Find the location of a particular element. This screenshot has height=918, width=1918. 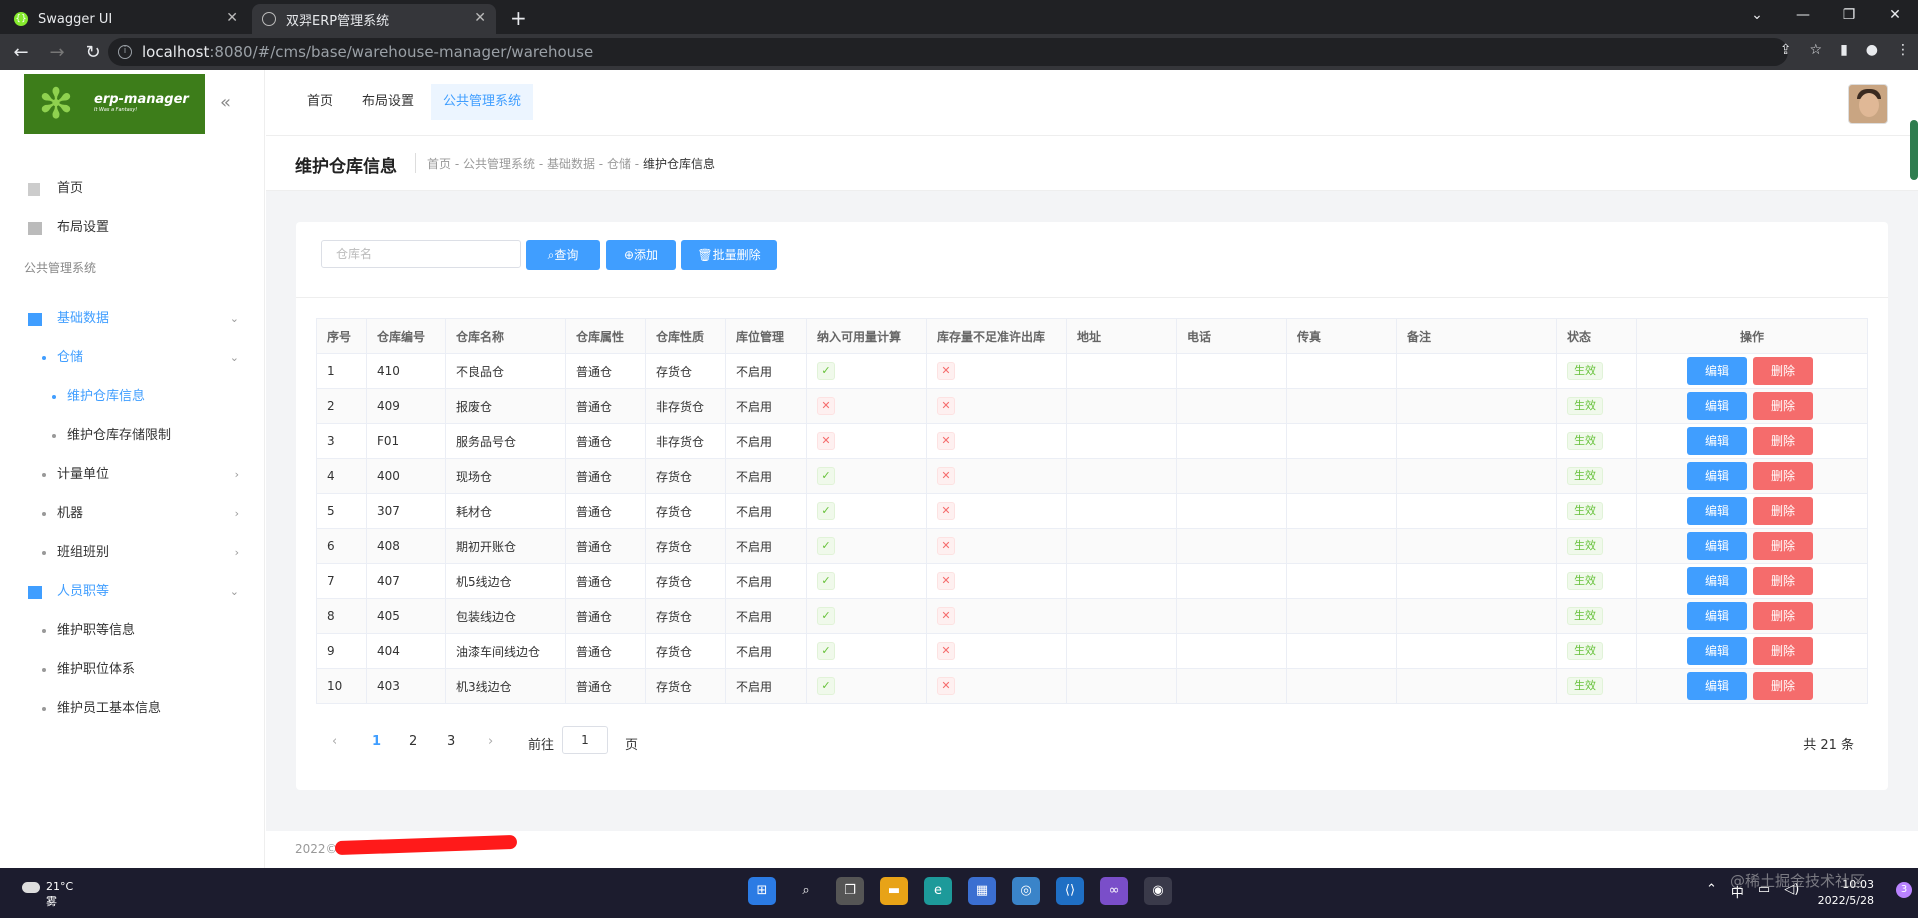

tray-chevron-icon: ⌃ is located at coordinates (1711, 891).